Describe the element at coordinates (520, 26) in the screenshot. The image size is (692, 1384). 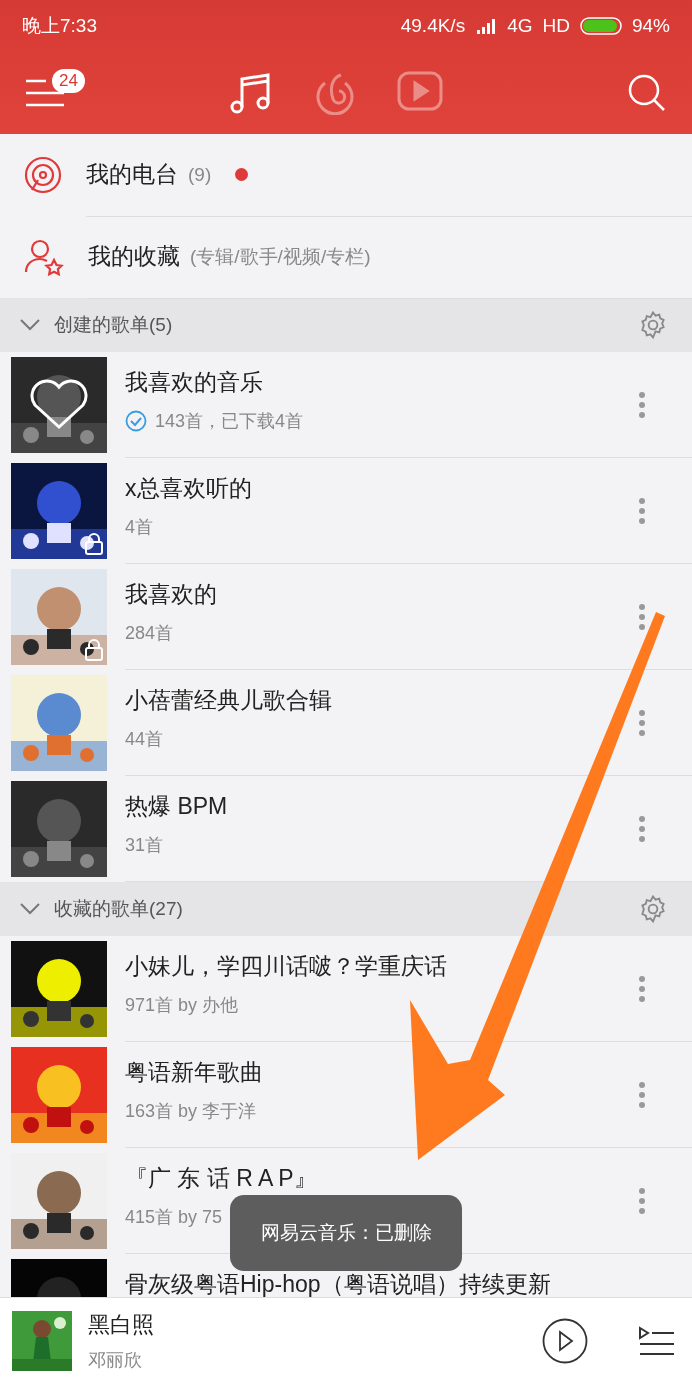
I see `network-type: 4G` at that location.